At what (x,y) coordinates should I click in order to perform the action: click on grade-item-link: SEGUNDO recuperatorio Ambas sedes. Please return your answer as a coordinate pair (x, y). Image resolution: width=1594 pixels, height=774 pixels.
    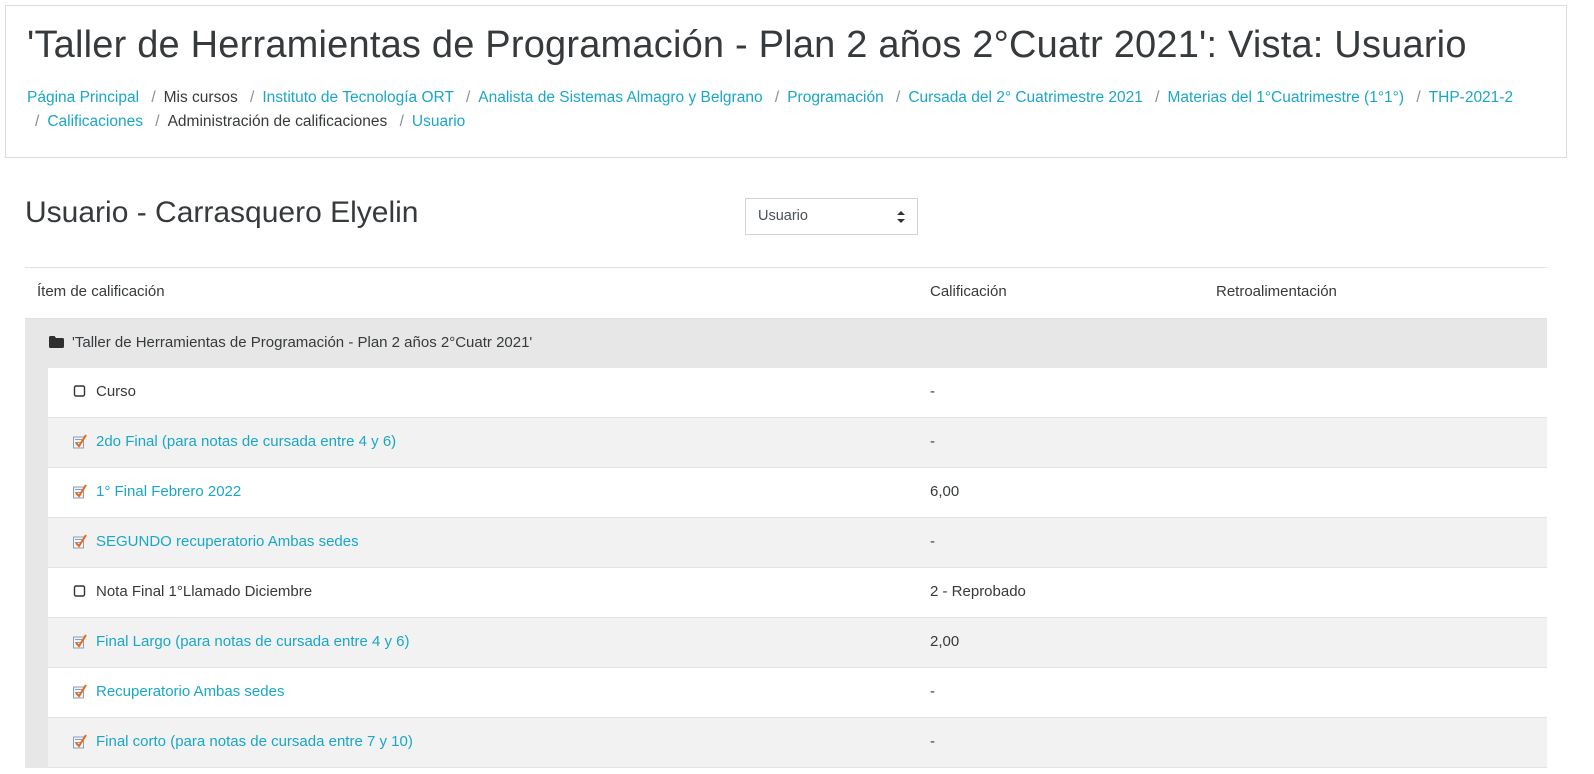
    Looking at the image, I should click on (227, 541).